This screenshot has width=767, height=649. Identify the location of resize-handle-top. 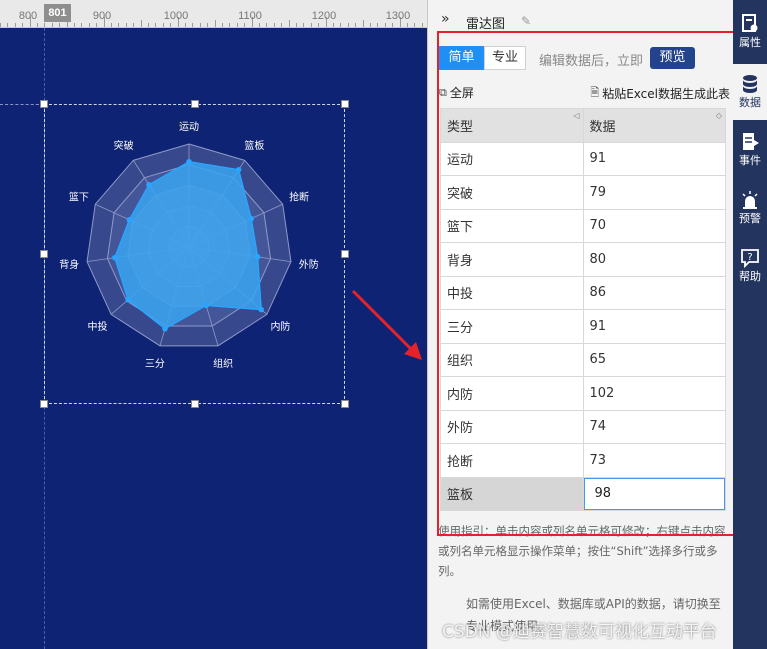
(195, 104).